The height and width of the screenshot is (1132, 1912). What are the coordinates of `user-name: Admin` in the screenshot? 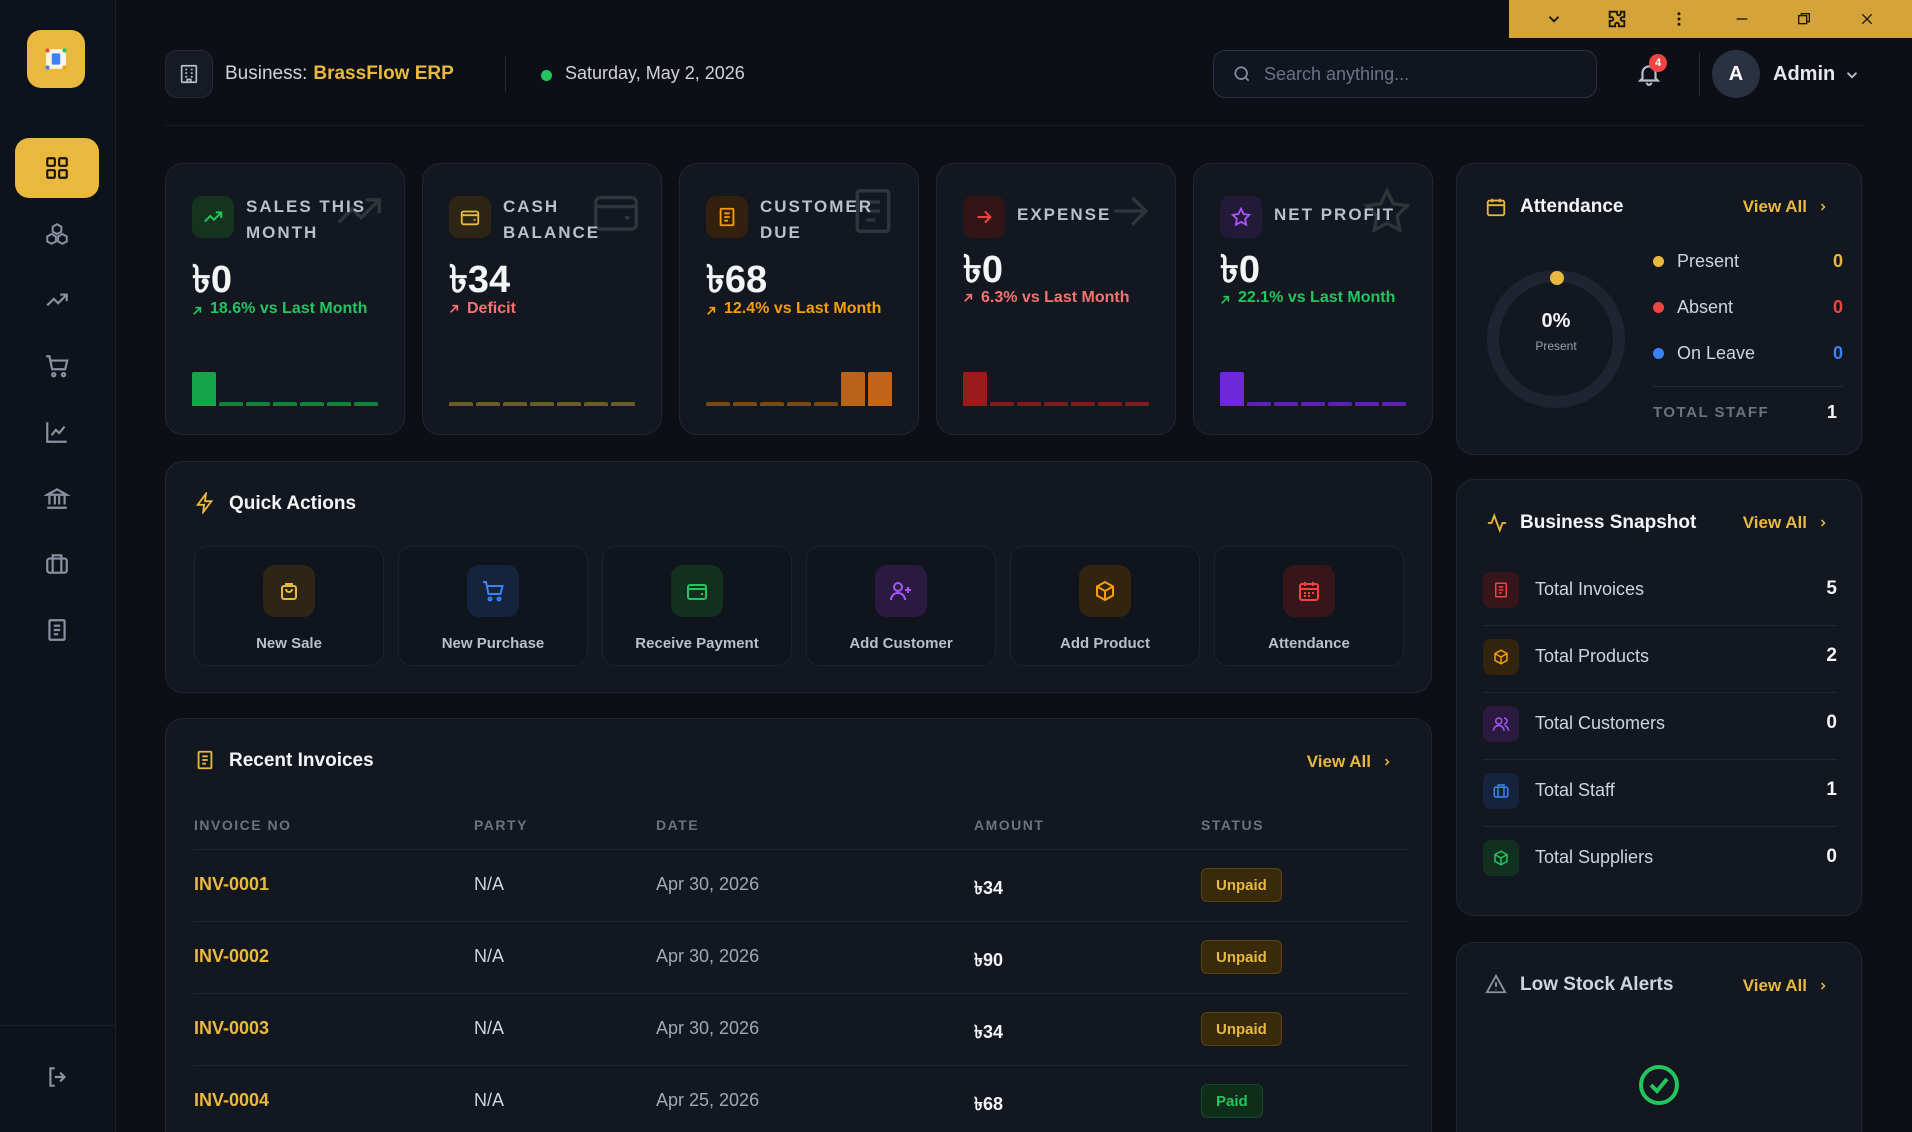 It's located at (1804, 74).